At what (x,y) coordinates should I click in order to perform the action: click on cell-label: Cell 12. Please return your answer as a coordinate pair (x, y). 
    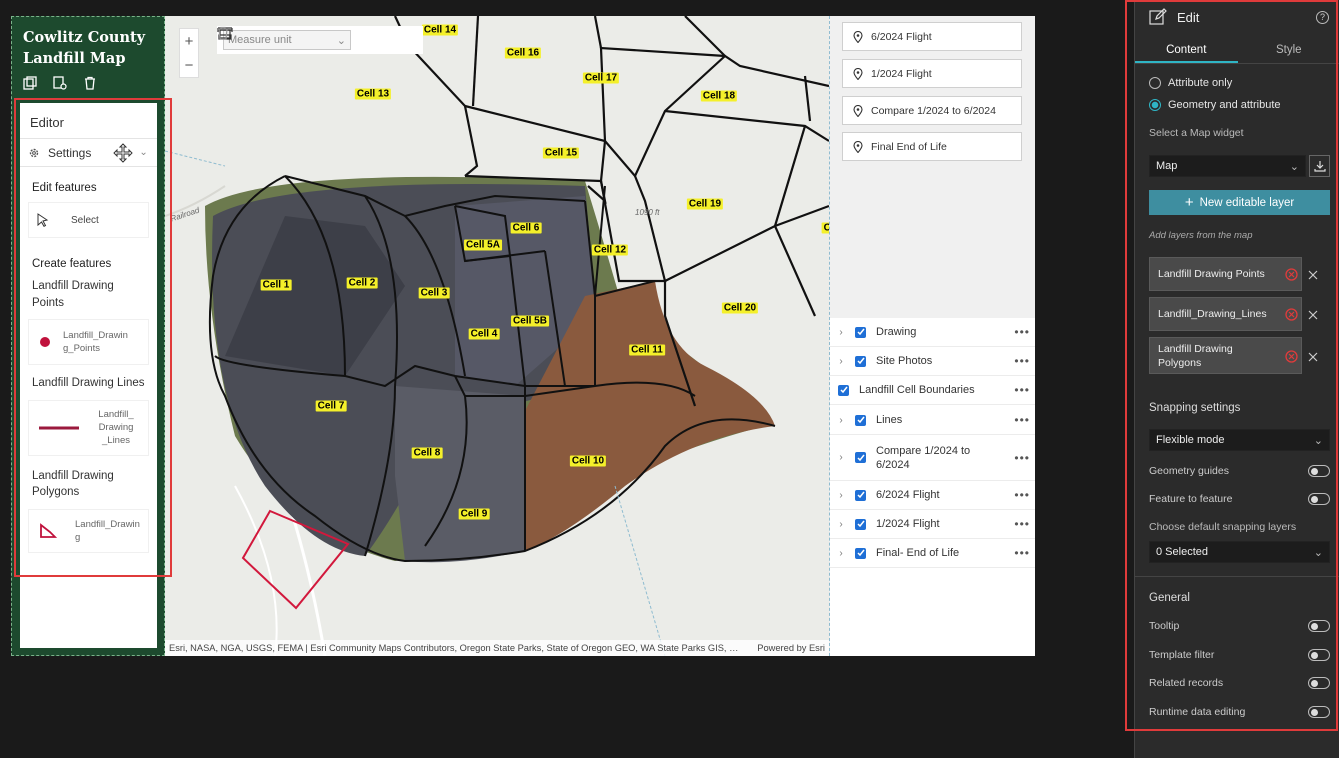
    Looking at the image, I should click on (610, 250).